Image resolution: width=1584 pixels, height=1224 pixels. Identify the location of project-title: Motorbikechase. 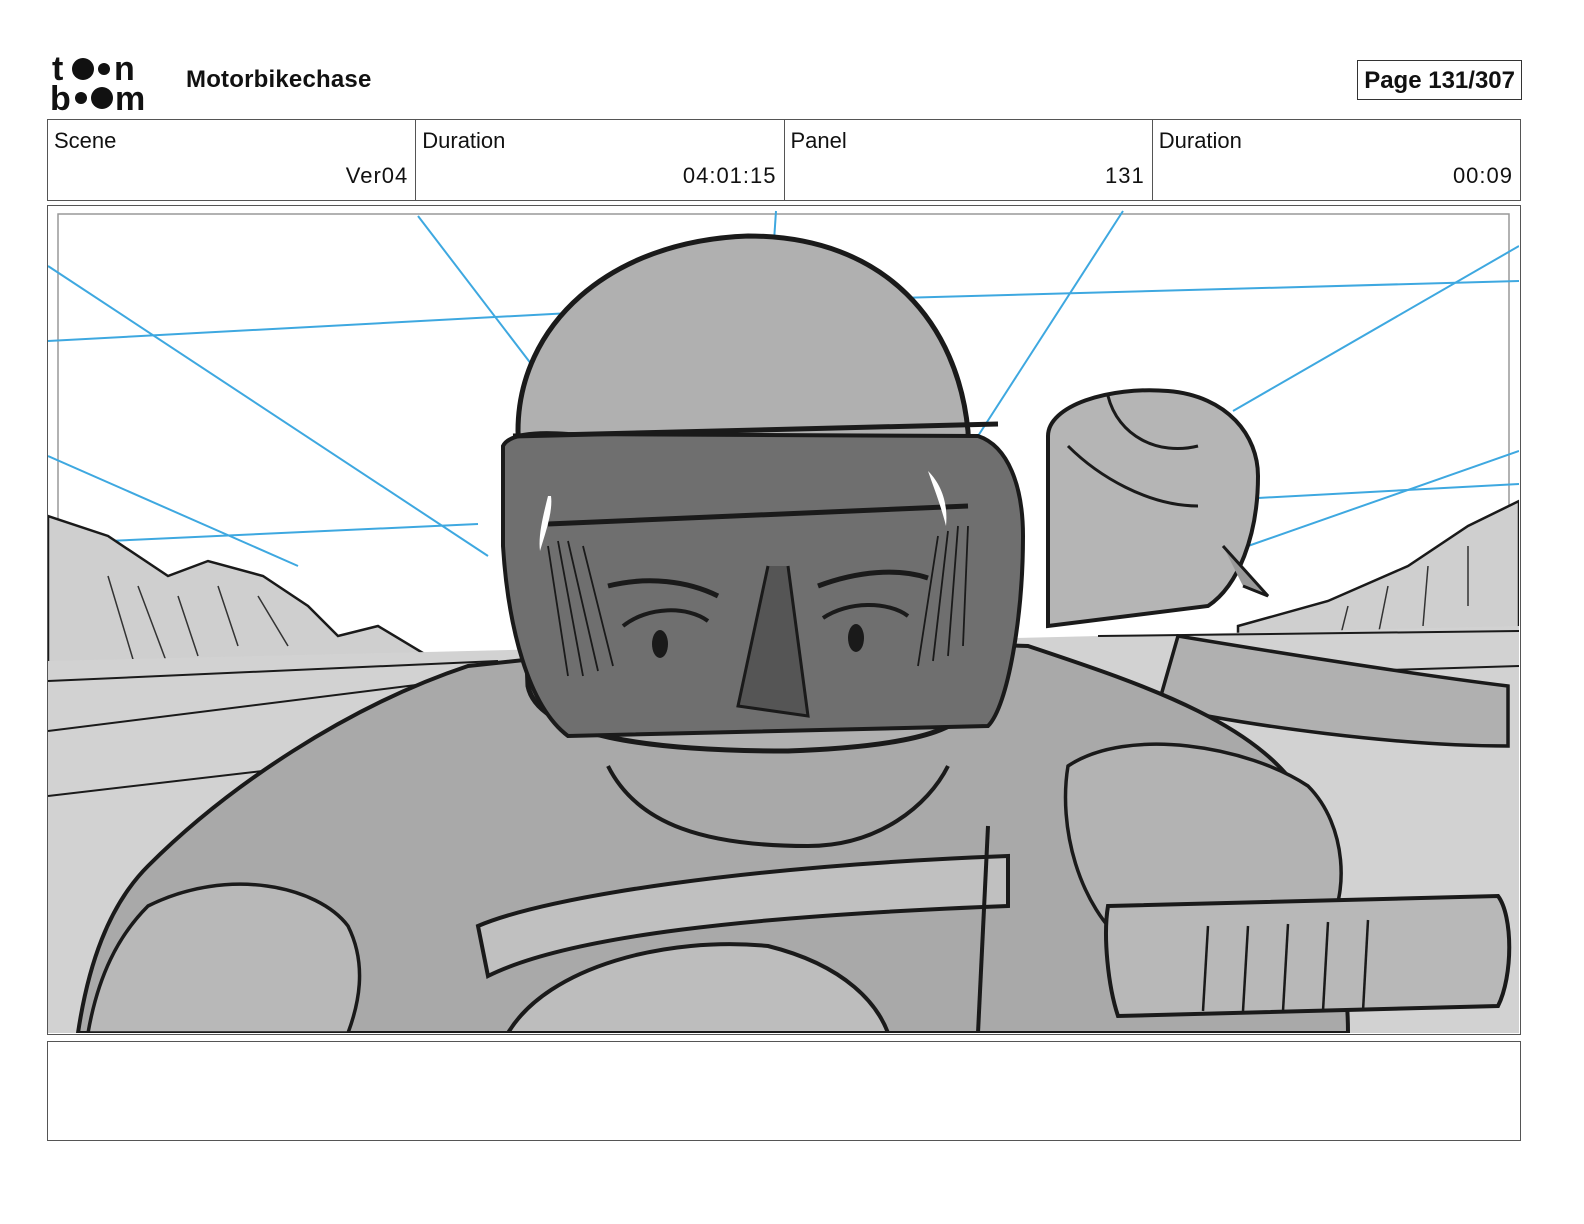
(279, 79).